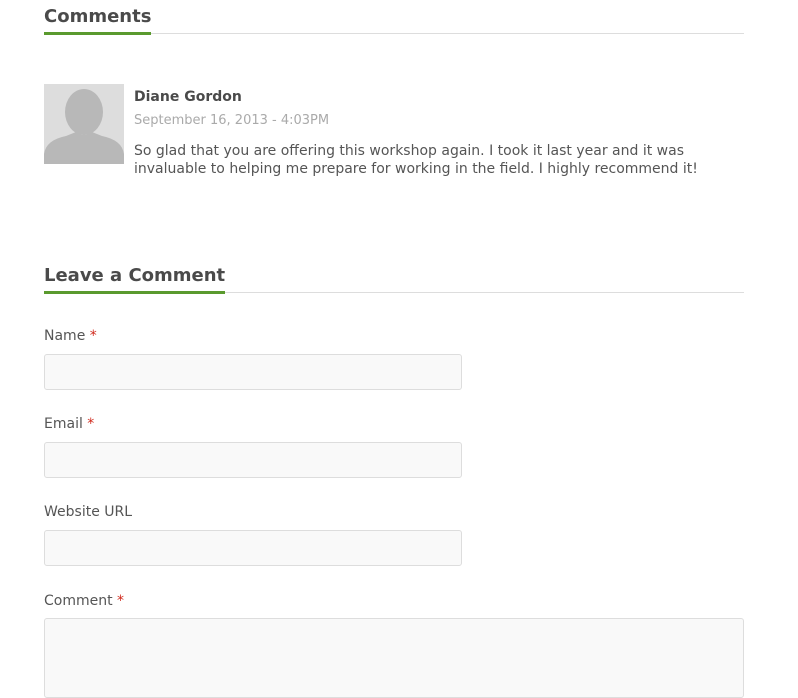  I want to click on email-label: Email *, so click(69, 424).